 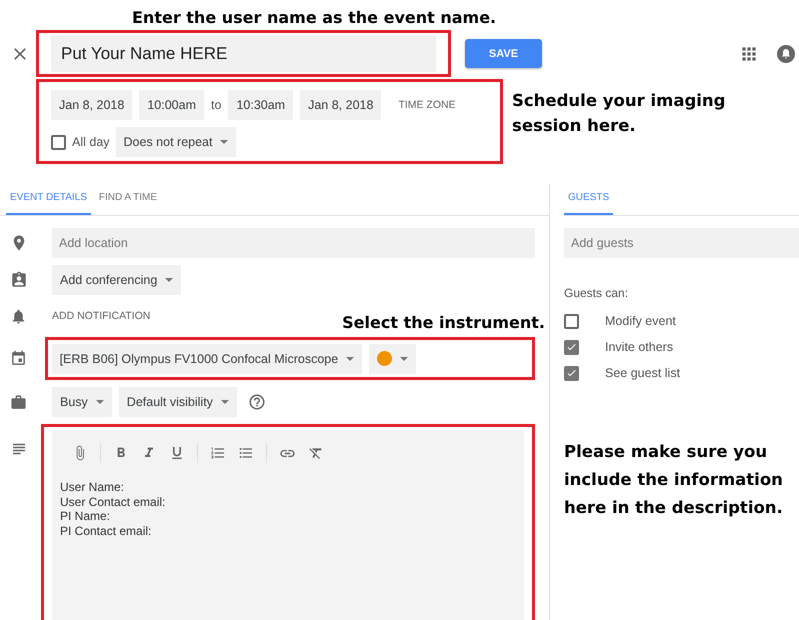 What do you see at coordinates (128, 203) in the screenshot?
I see `tab: FIND A TIME` at bounding box center [128, 203].